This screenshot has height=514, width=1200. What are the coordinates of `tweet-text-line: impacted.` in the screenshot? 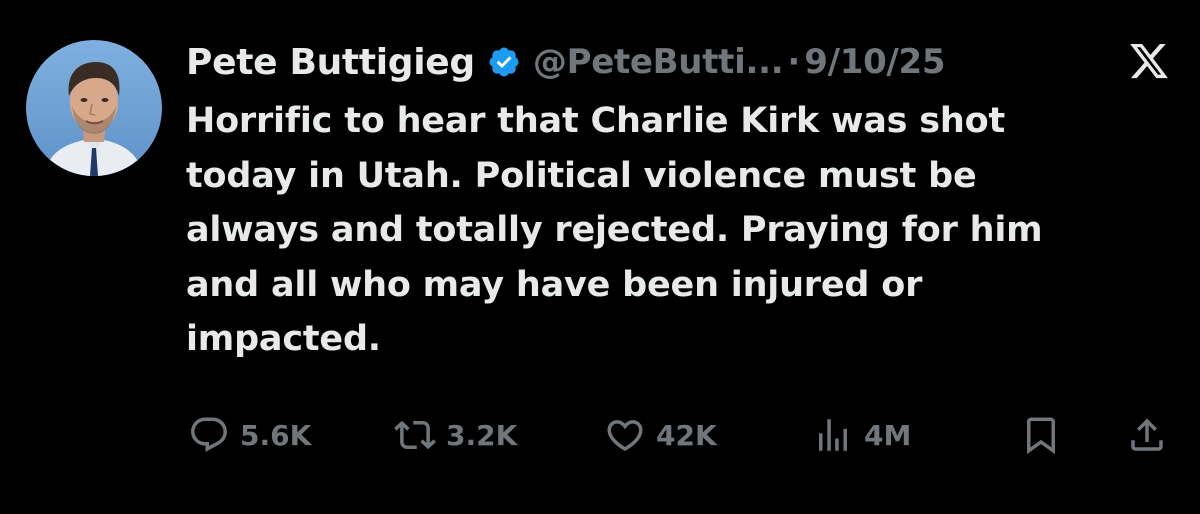 It's located at (283, 339).